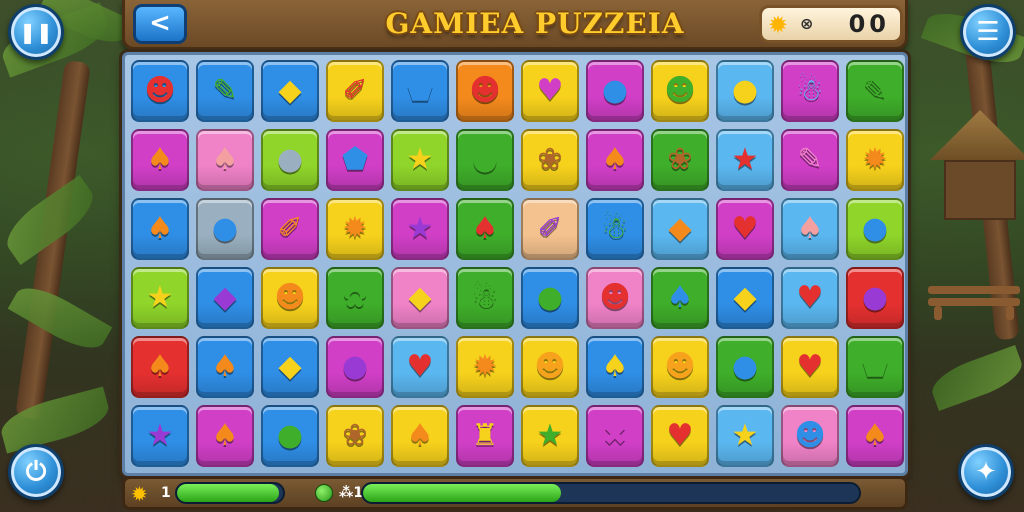 Image resolution: width=1024 pixels, height=512 pixels. What do you see at coordinates (988, 32) in the screenshot?
I see `menu-button: ☰` at bounding box center [988, 32].